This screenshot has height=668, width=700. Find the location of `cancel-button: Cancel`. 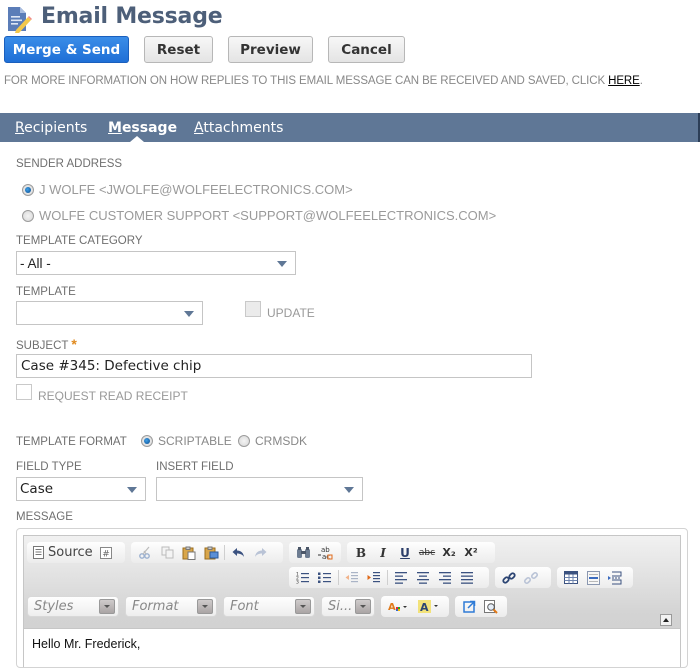

cancel-button: Cancel is located at coordinates (366, 49).